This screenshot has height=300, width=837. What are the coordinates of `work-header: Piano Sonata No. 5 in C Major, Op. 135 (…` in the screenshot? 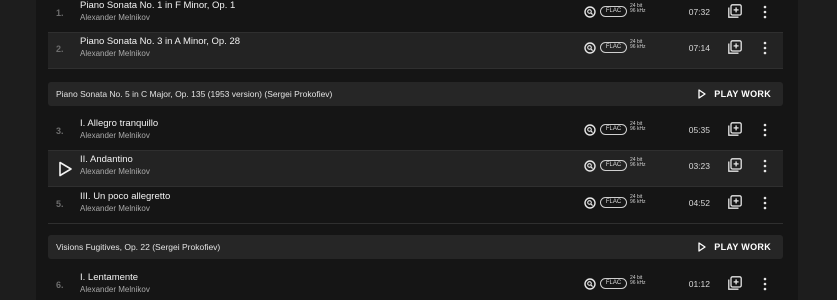 It's located at (415, 94).